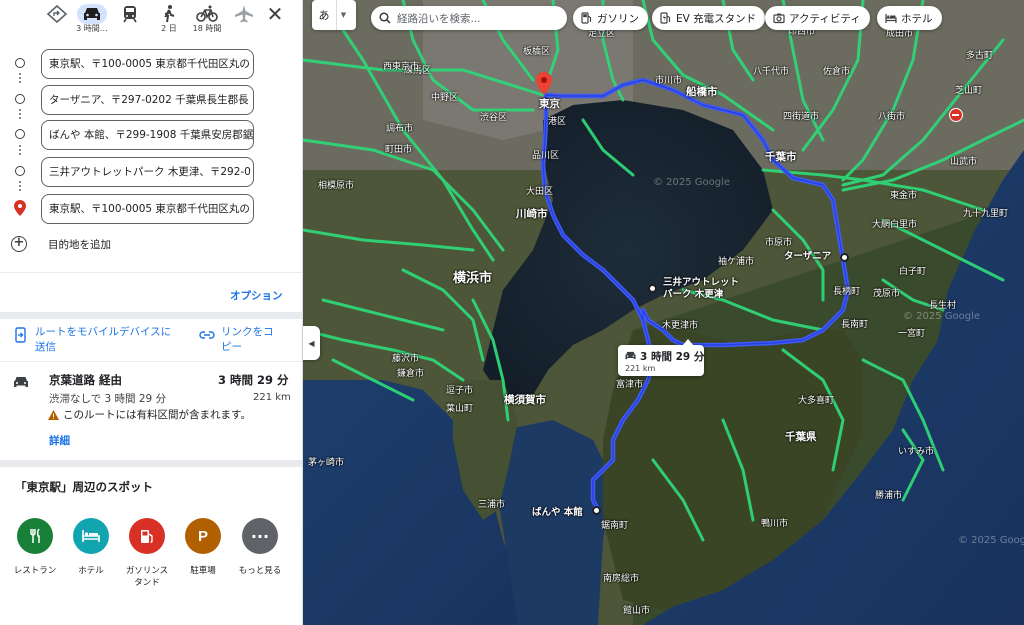  What do you see at coordinates (147, 172) in the screenshot?
I see `stop-input-4: 三井アウトレットパーク 木更津、〒292-0` at bounding box center [147, 172].